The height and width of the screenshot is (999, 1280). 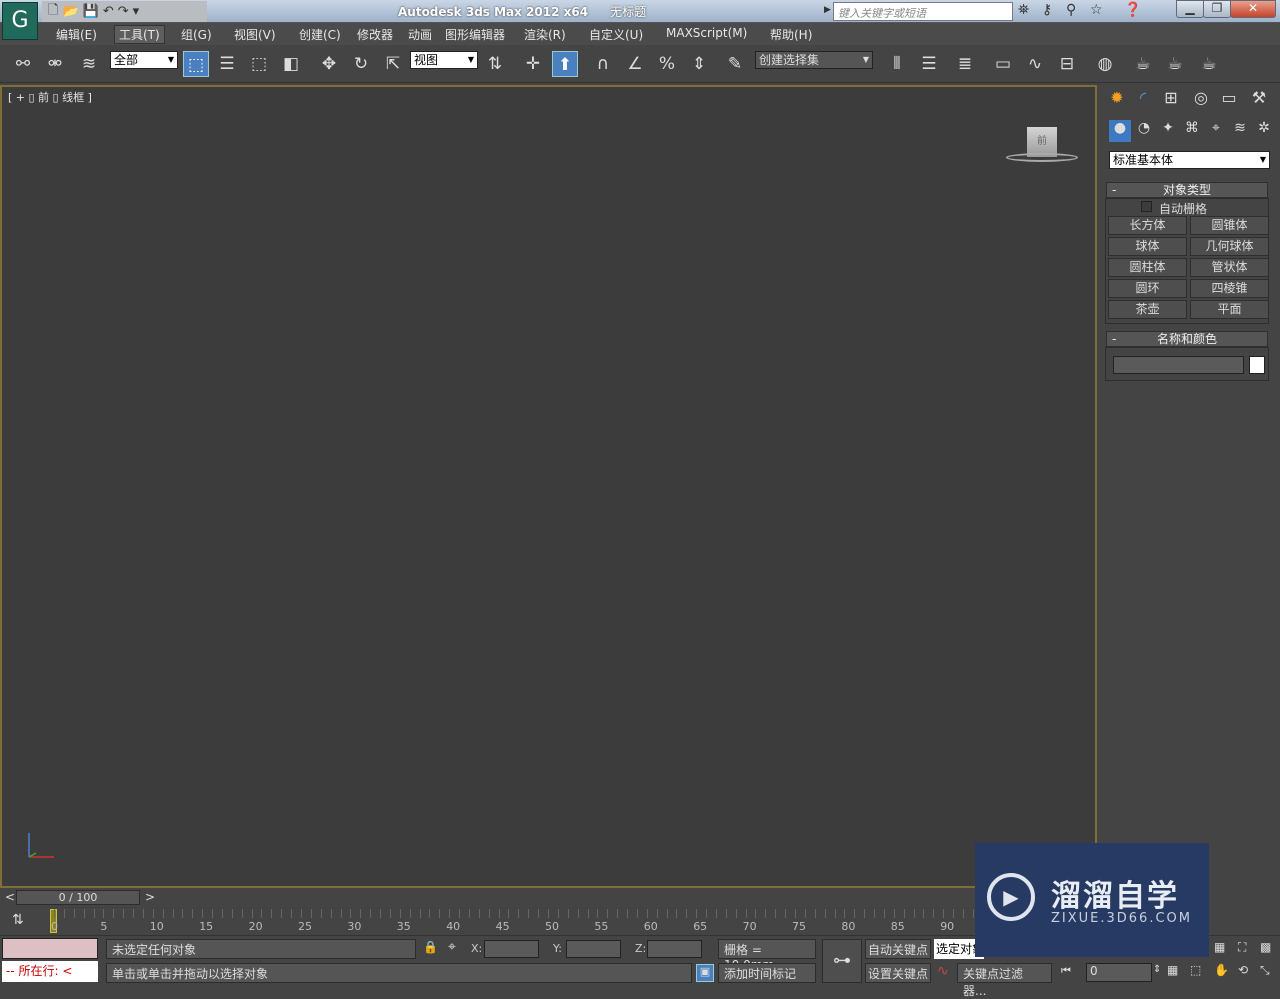 What do you see at coordinates (735, 64) in the screenshot?
I see `edit-named-sets-icon: ✎` at bounding box center [735, 64].